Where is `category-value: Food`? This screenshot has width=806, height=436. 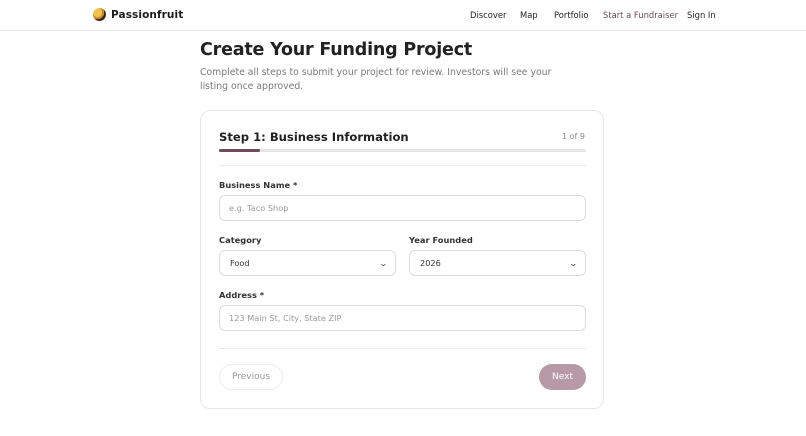 category-value: Food is located at coordinates (240, 263).